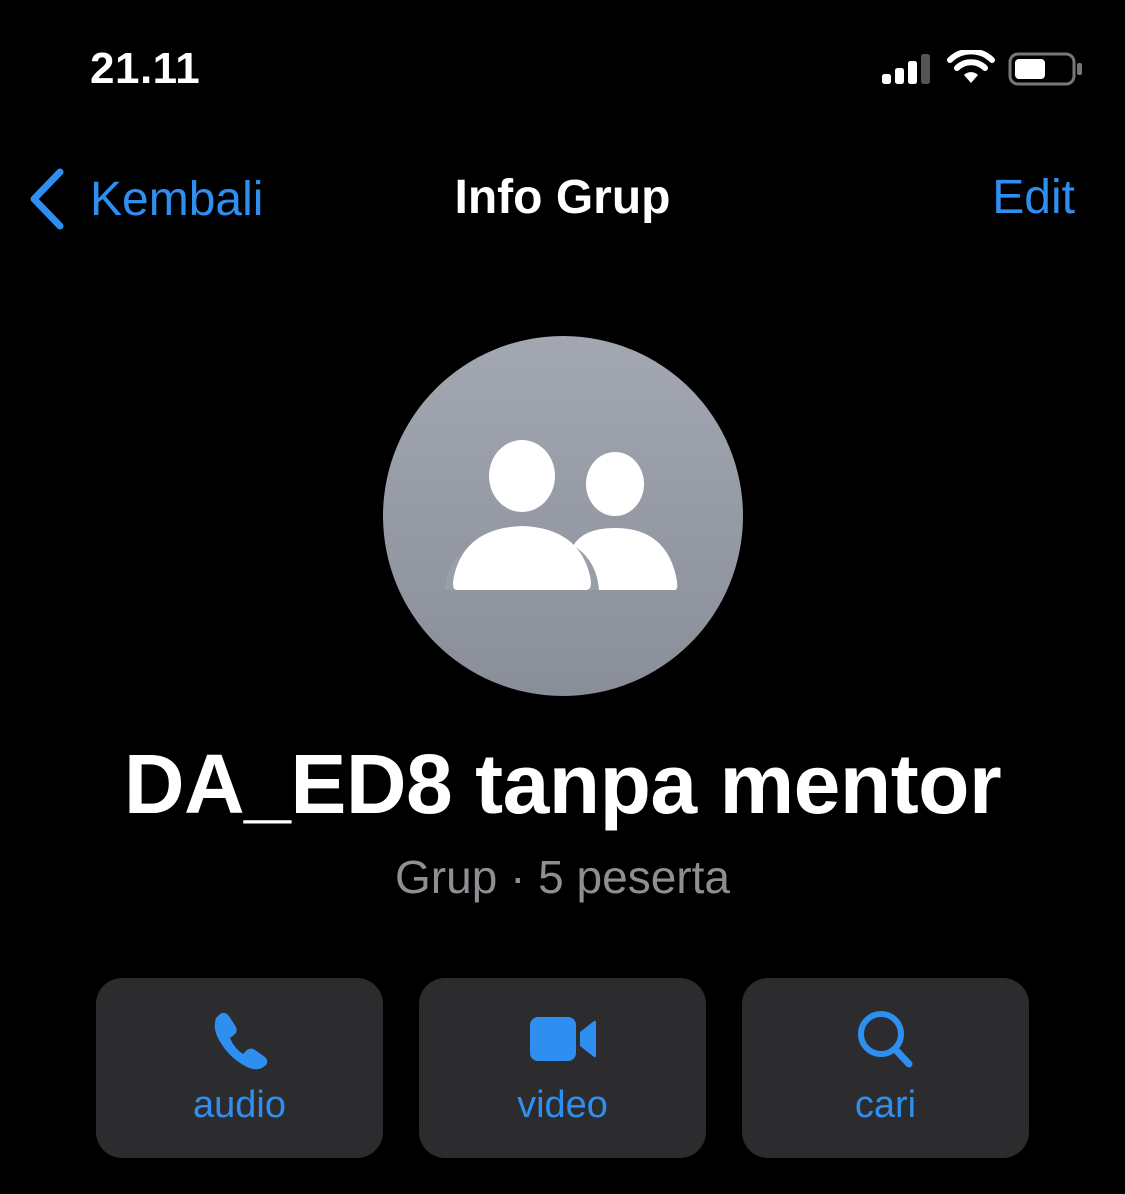 The width and height of the screenshot is (1125, 1194). I want to click on action-buttons: audio video cari, so click(562, 1068).